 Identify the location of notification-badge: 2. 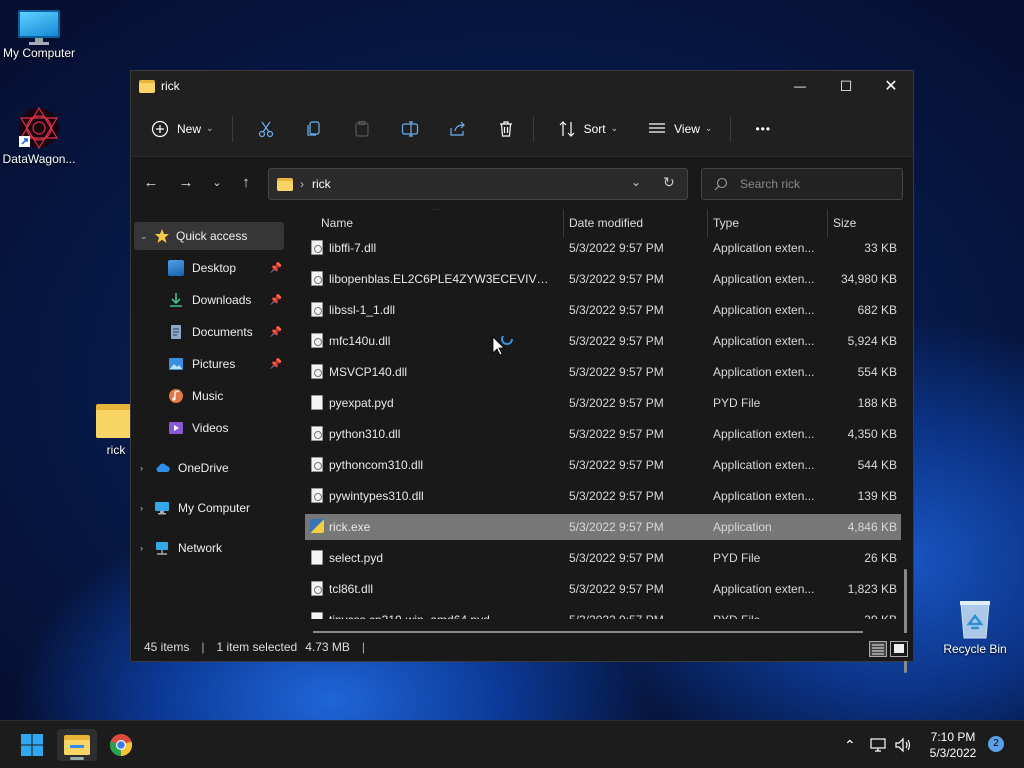
(996, 744).